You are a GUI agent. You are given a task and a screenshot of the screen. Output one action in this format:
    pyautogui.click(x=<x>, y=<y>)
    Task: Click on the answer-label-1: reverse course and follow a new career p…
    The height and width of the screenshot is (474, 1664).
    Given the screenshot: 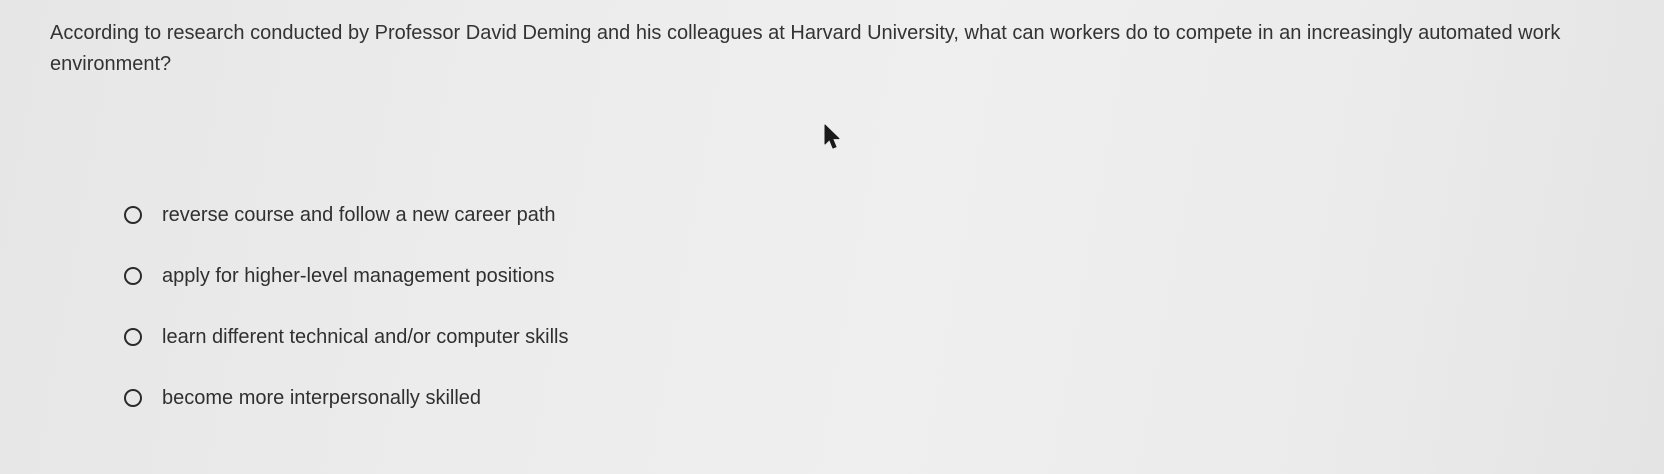 What is the action you would take?
    pyautogui.click(x=359, y=214)
    